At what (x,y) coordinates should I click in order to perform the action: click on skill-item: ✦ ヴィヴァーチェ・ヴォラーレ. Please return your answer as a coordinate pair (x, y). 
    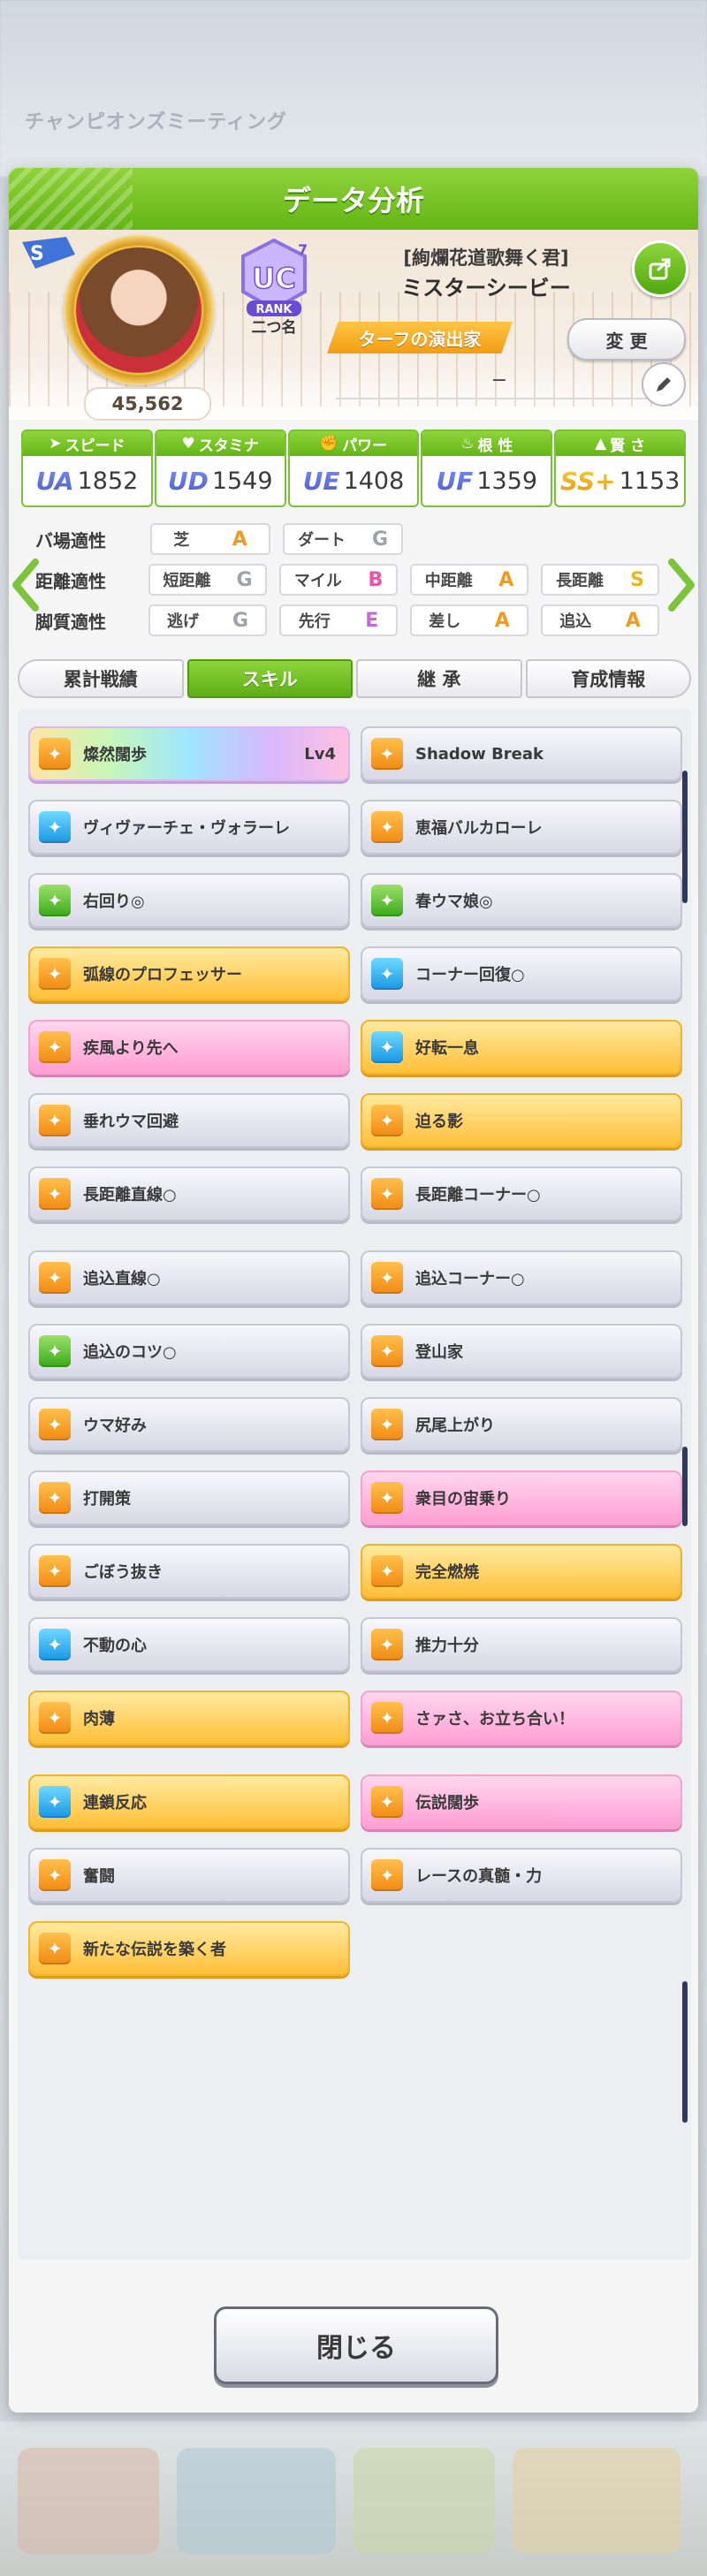
    Looking at the image, I should click on (189, 827).